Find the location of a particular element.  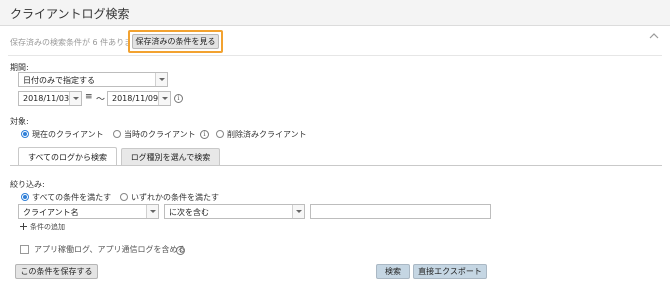

tab-all-logs: すべてのログから検索 is located at coordinates (67, 156).